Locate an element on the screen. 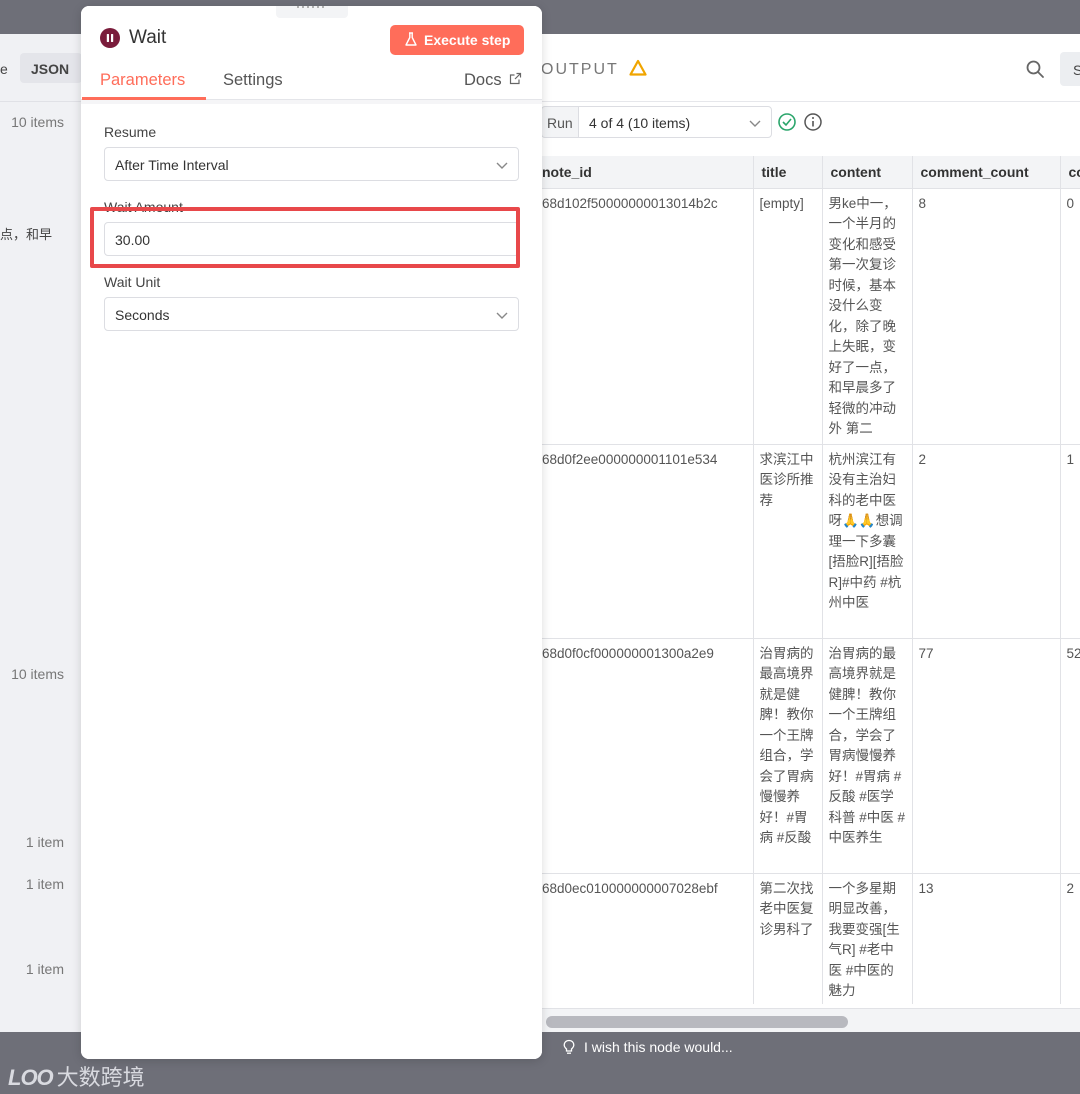 The image size is (1080, 1094). external-link-icon is located at coordinates (515, 78).